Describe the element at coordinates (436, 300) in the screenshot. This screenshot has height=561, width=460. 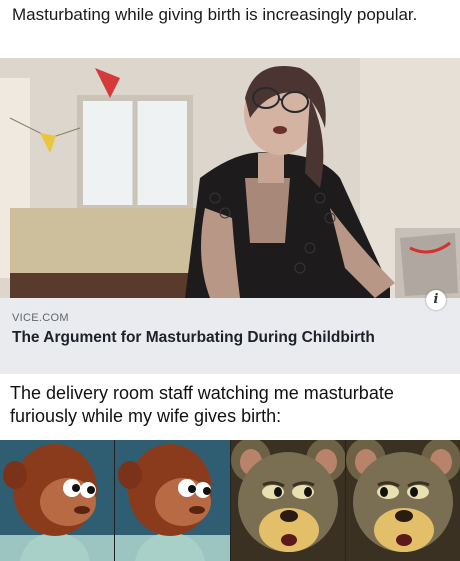
I see `info-icon: i` at that location.